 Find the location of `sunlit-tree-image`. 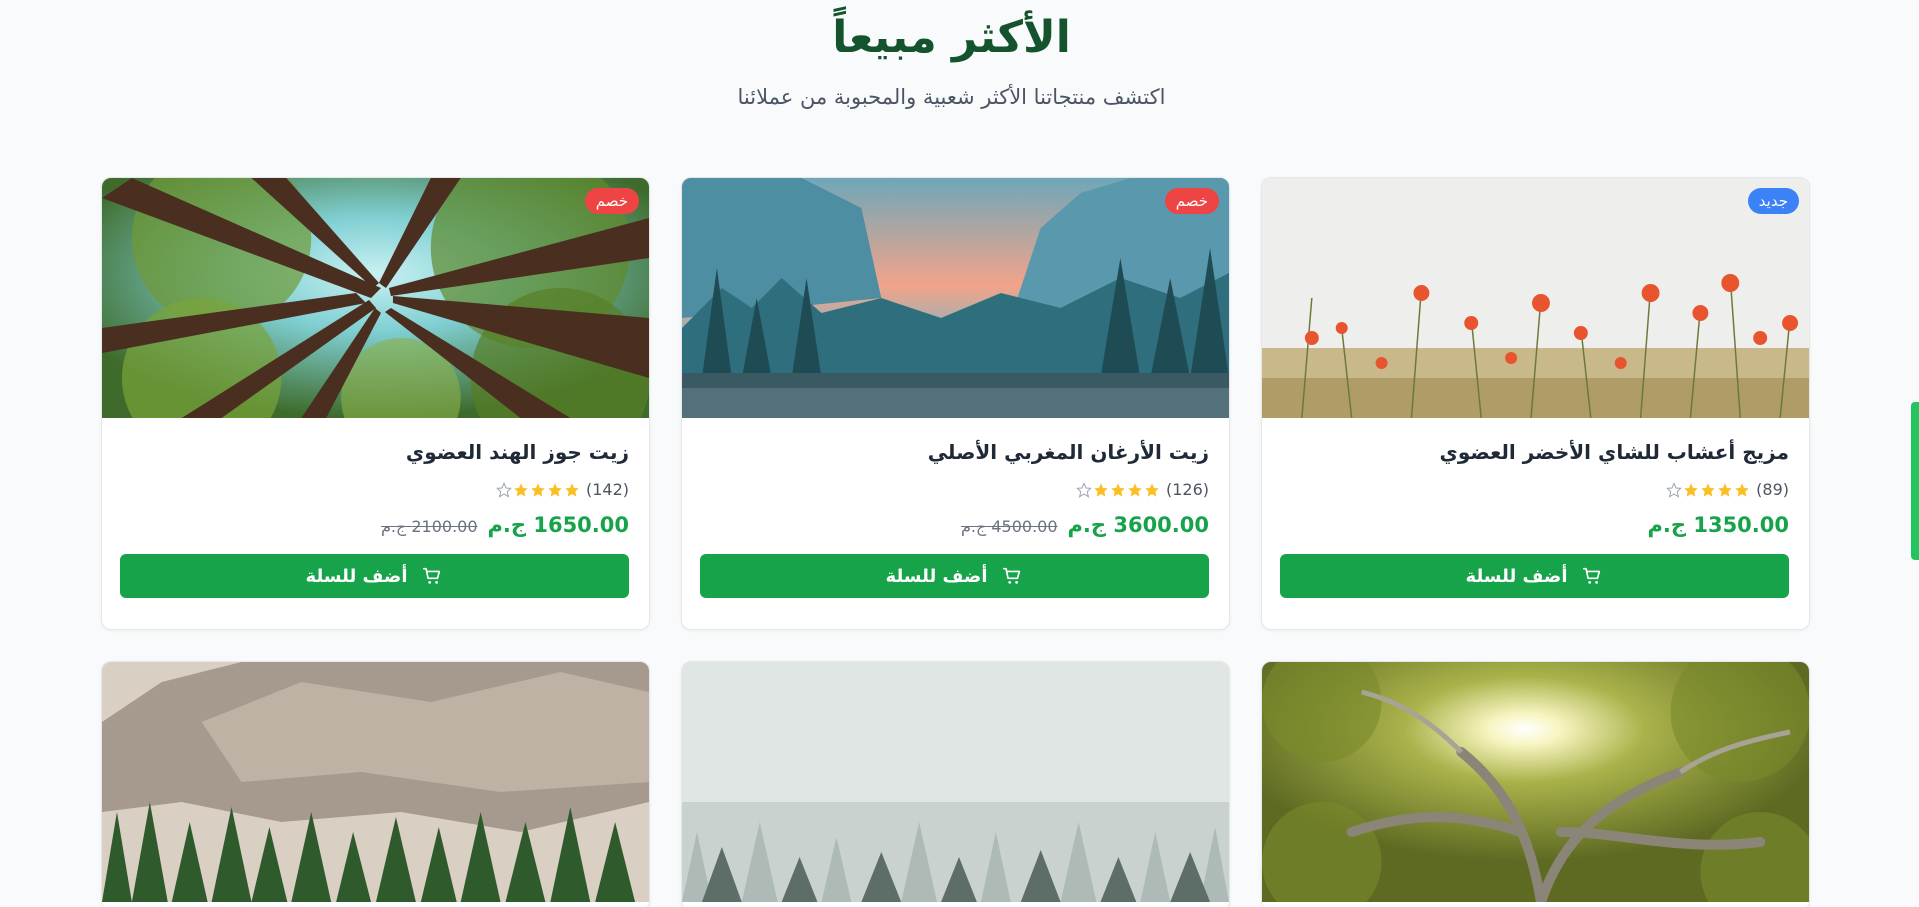

sunlit-tree-image is located at coordinates (1535, 782).